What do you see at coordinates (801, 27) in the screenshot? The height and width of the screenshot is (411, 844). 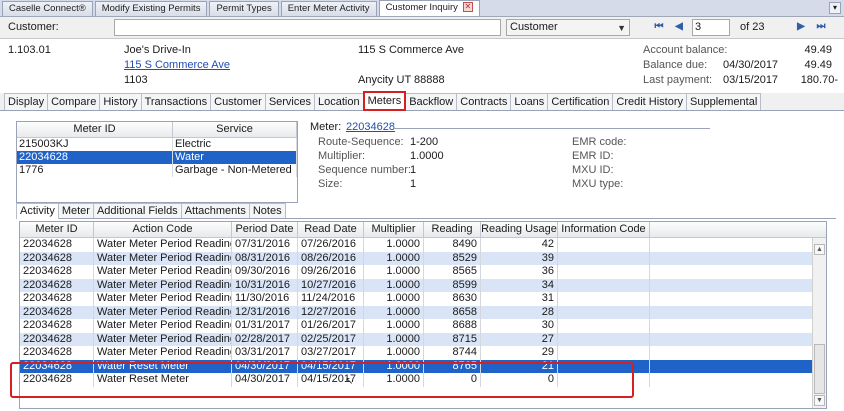 I see `next-record-icon: ▶` at bounding box center [801, 27].